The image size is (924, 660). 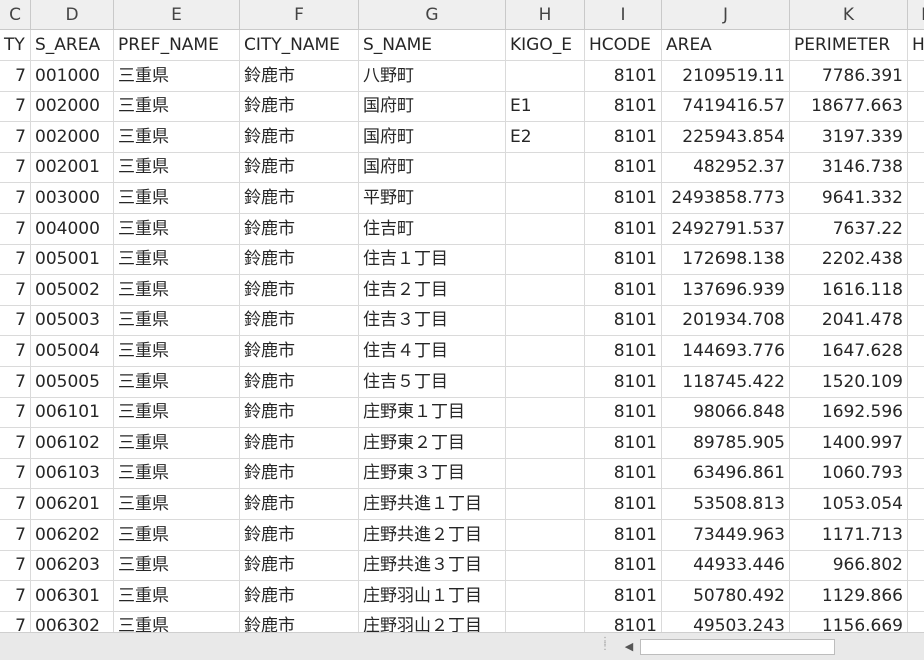 What do you see at coordinates (849, 229) in the screenshot?
I see `table-cell: 7637.22` at bounding box center [849, 229].